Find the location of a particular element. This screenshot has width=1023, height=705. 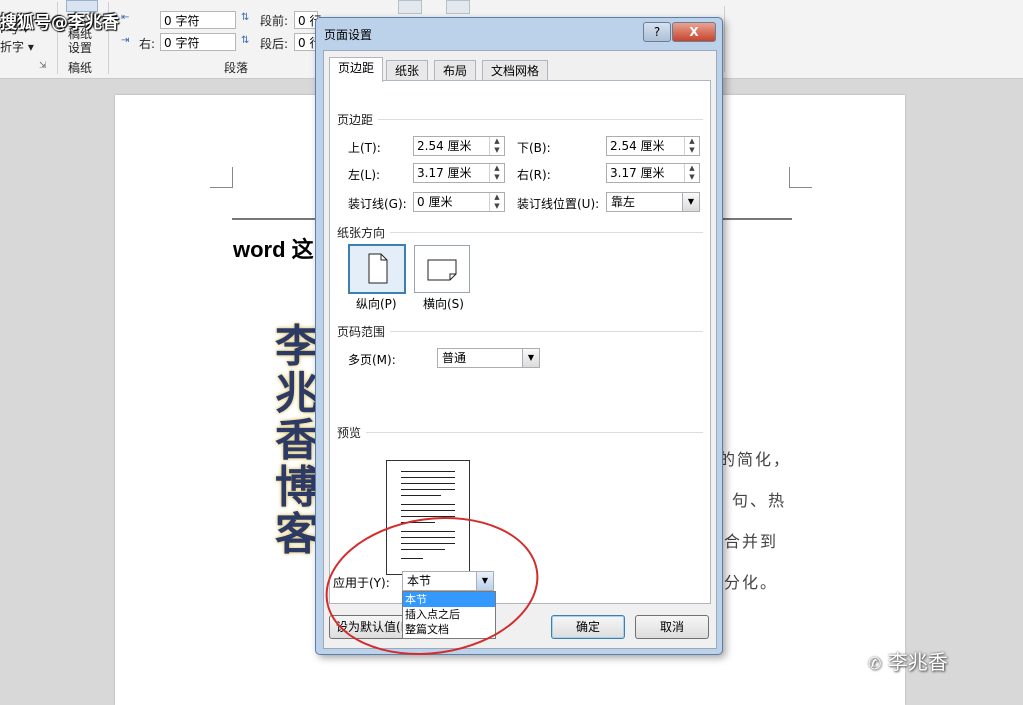

gutter-label: 装订线(G): is located at coordinates (377, 204).